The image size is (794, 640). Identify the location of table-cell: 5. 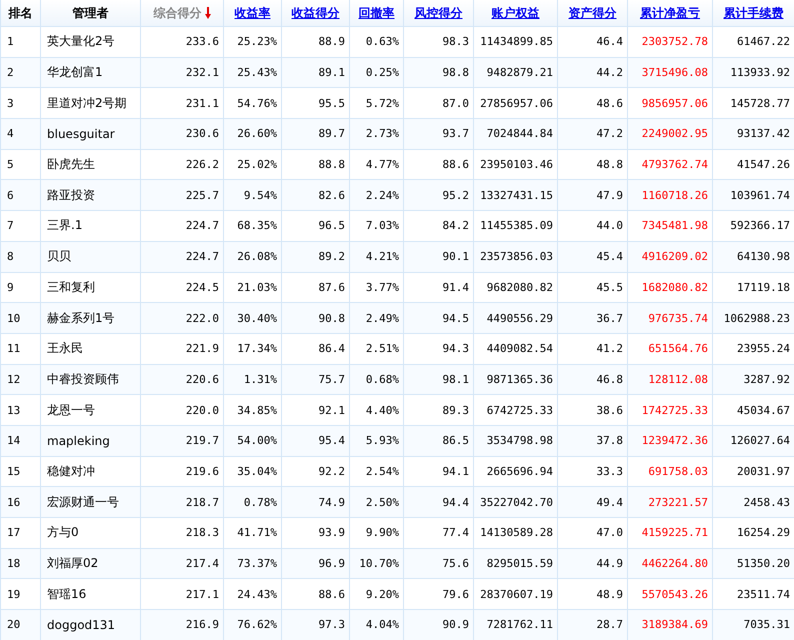
(21, 165).